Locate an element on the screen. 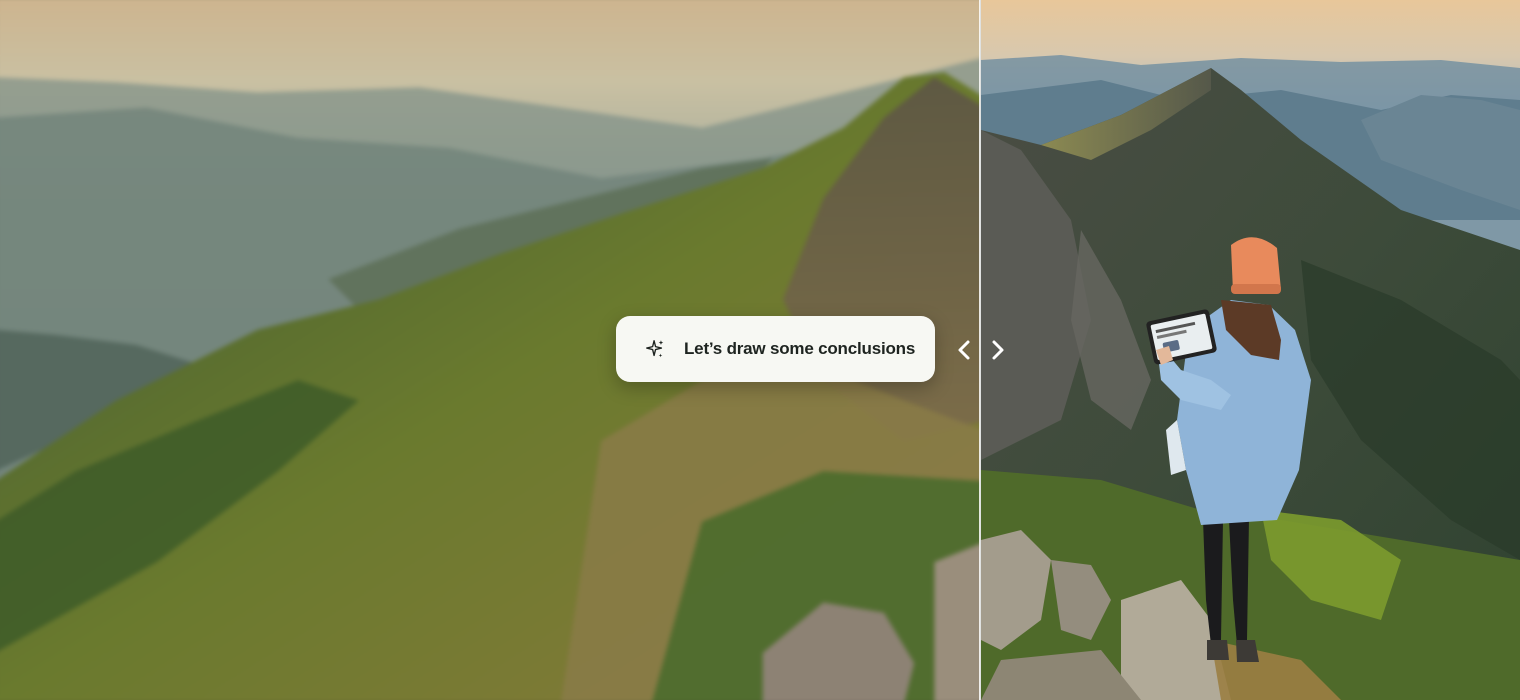  sparkle-icon is located at coordinates (655, 349).